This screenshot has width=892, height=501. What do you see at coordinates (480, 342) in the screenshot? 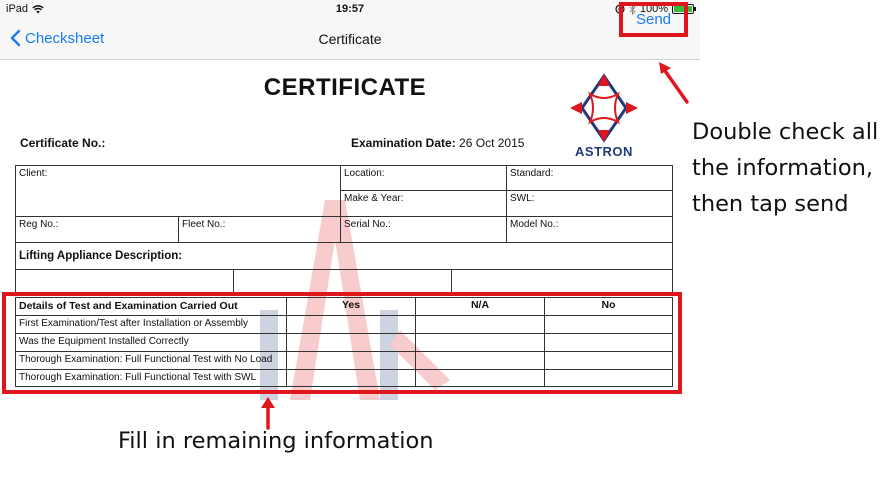
I see `row-2-na-cell` at bounding box center [480, 342].